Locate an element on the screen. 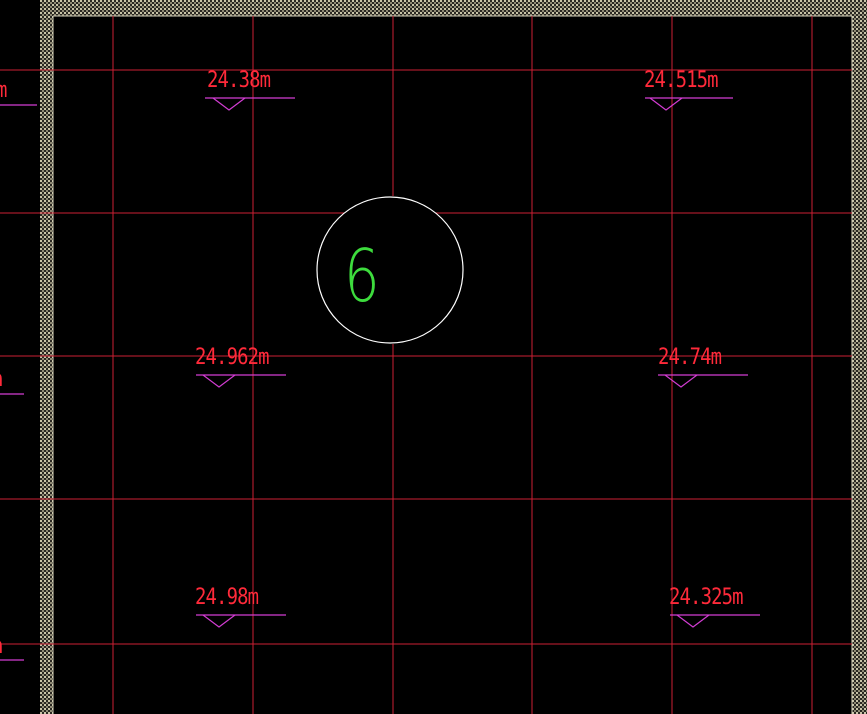  elevation-label-1: 24.38m is located at coordinates (239, 81).